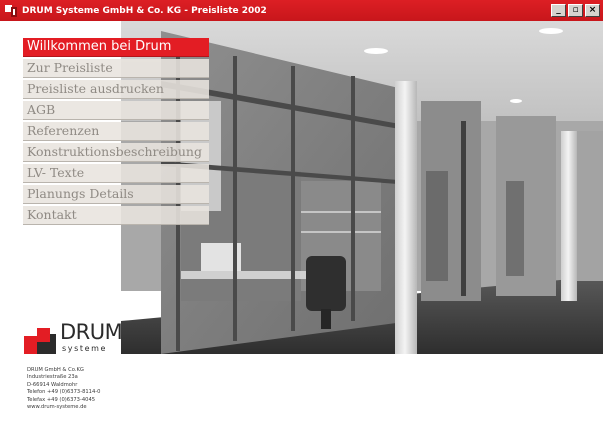  Describe the element at coordinates (40, 341) in the screenshot. I see `drum-logo-mark-icon` at that location.